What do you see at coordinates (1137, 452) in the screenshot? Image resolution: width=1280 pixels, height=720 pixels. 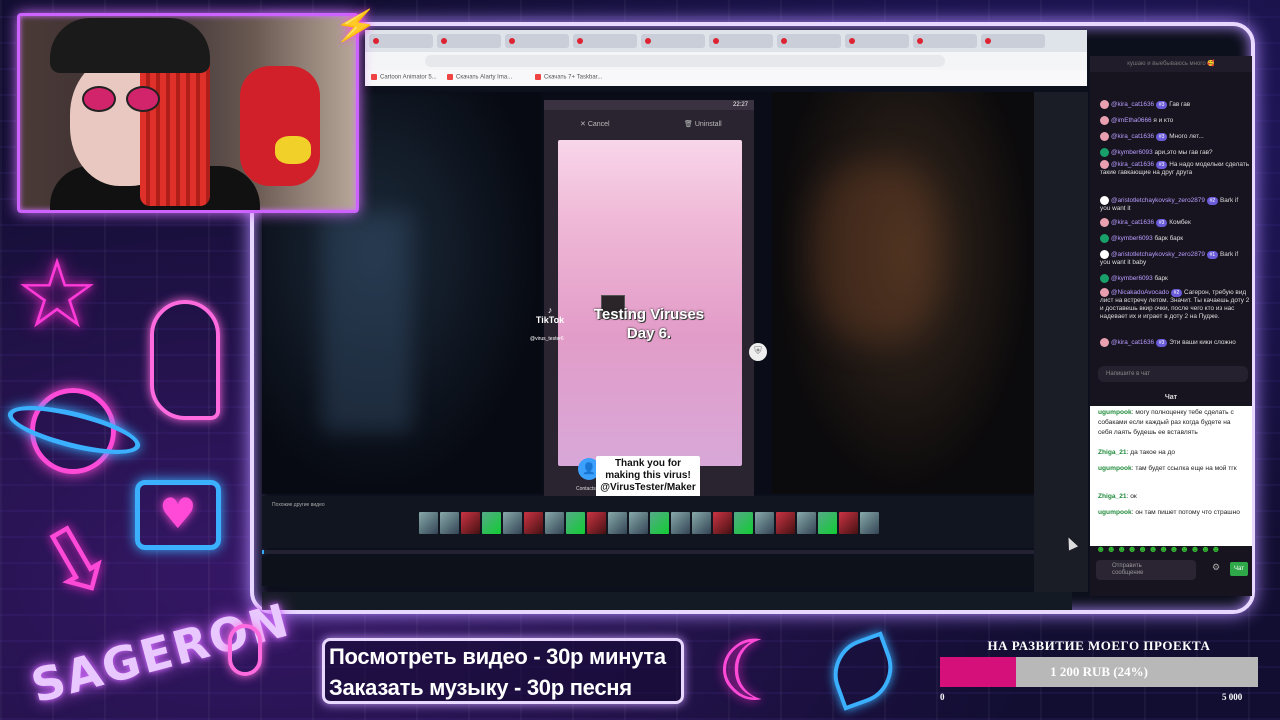 I see `chat-message: Zhiga_21: да такое на до` at bounding box center [1137, 452].